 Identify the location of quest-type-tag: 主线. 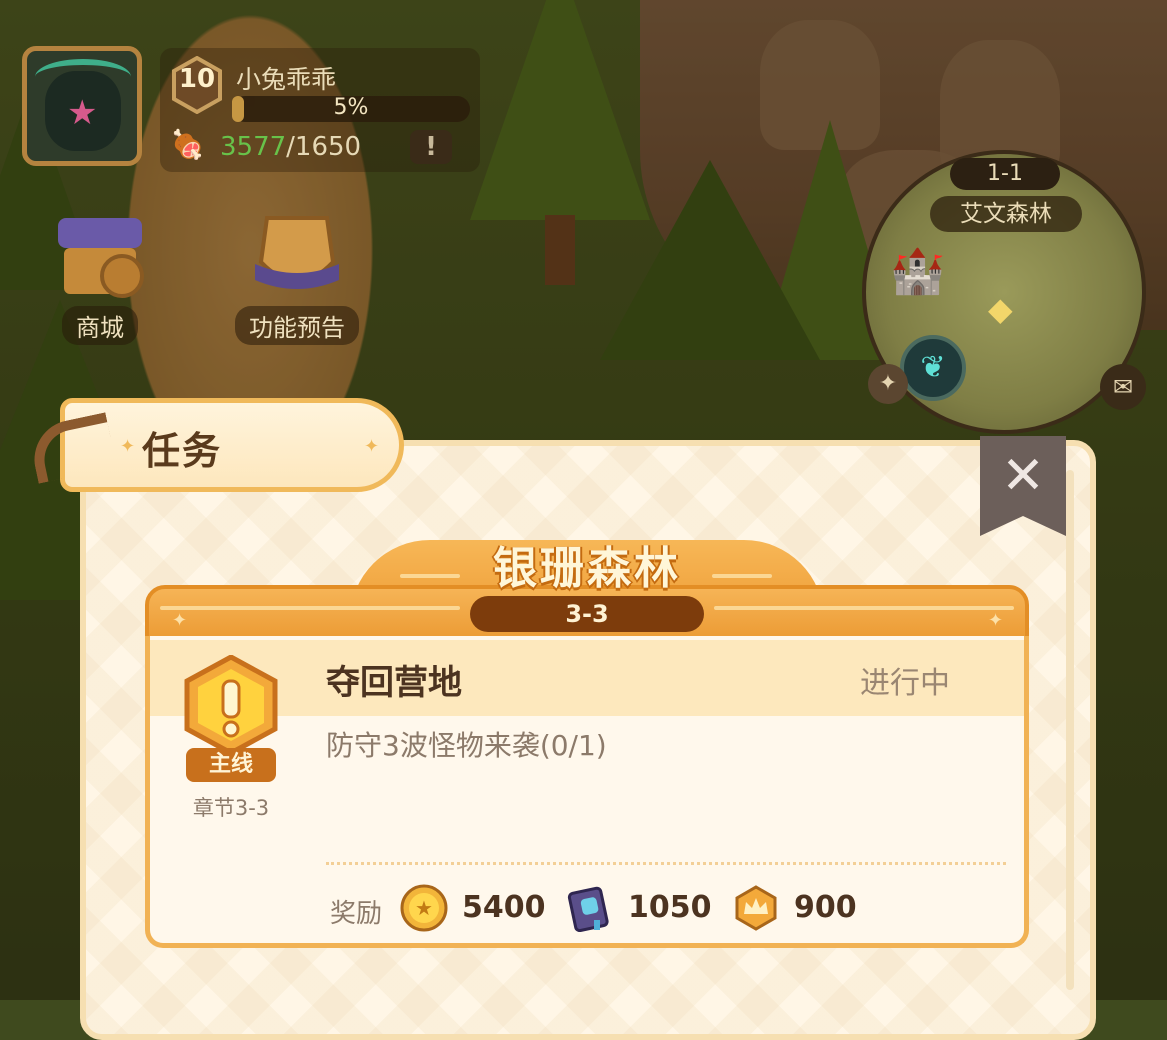
(231, 765).